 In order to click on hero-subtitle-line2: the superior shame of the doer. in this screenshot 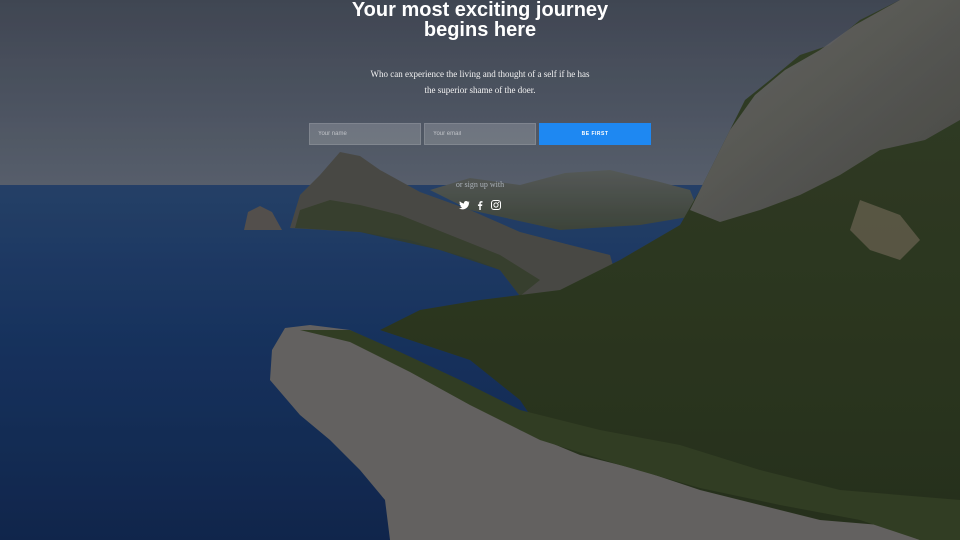, I will do `click(480, 90)`.